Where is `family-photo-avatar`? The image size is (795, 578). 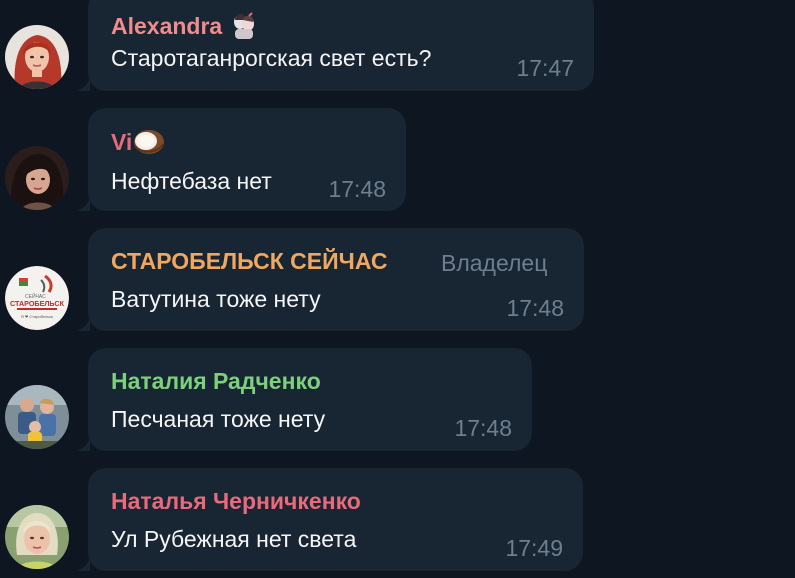 family-photo-avatar is located at coordinates (37, 417).